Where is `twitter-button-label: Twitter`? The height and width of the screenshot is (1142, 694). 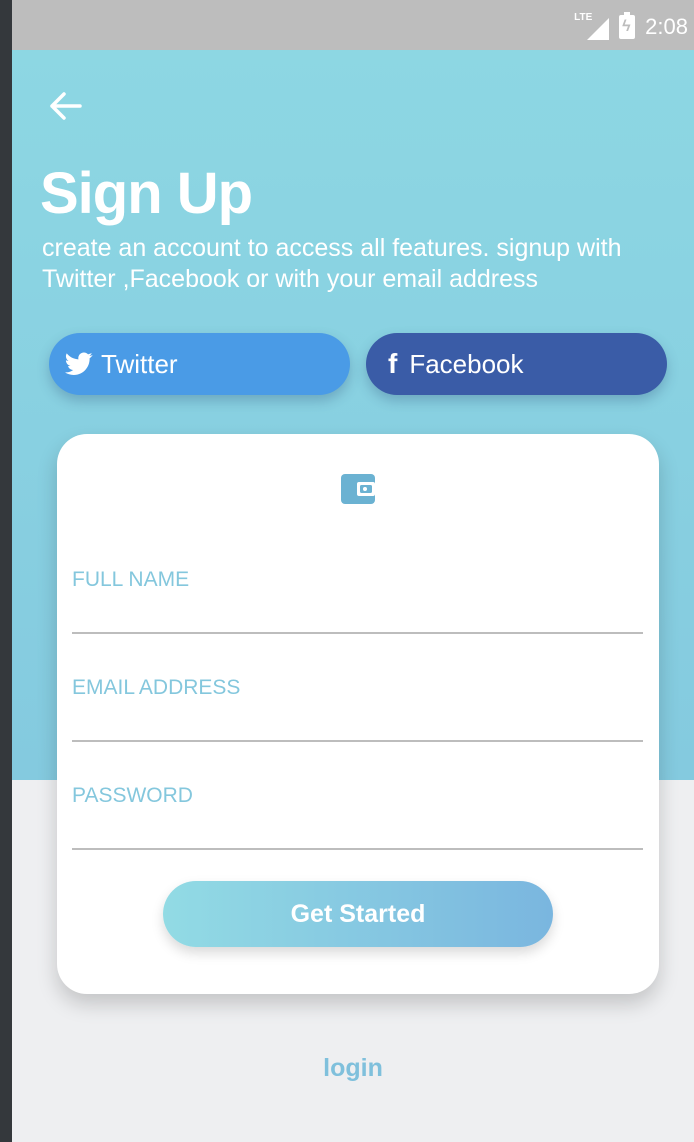
twitter-button-label: Twitter is located at coordinates (139, 363).